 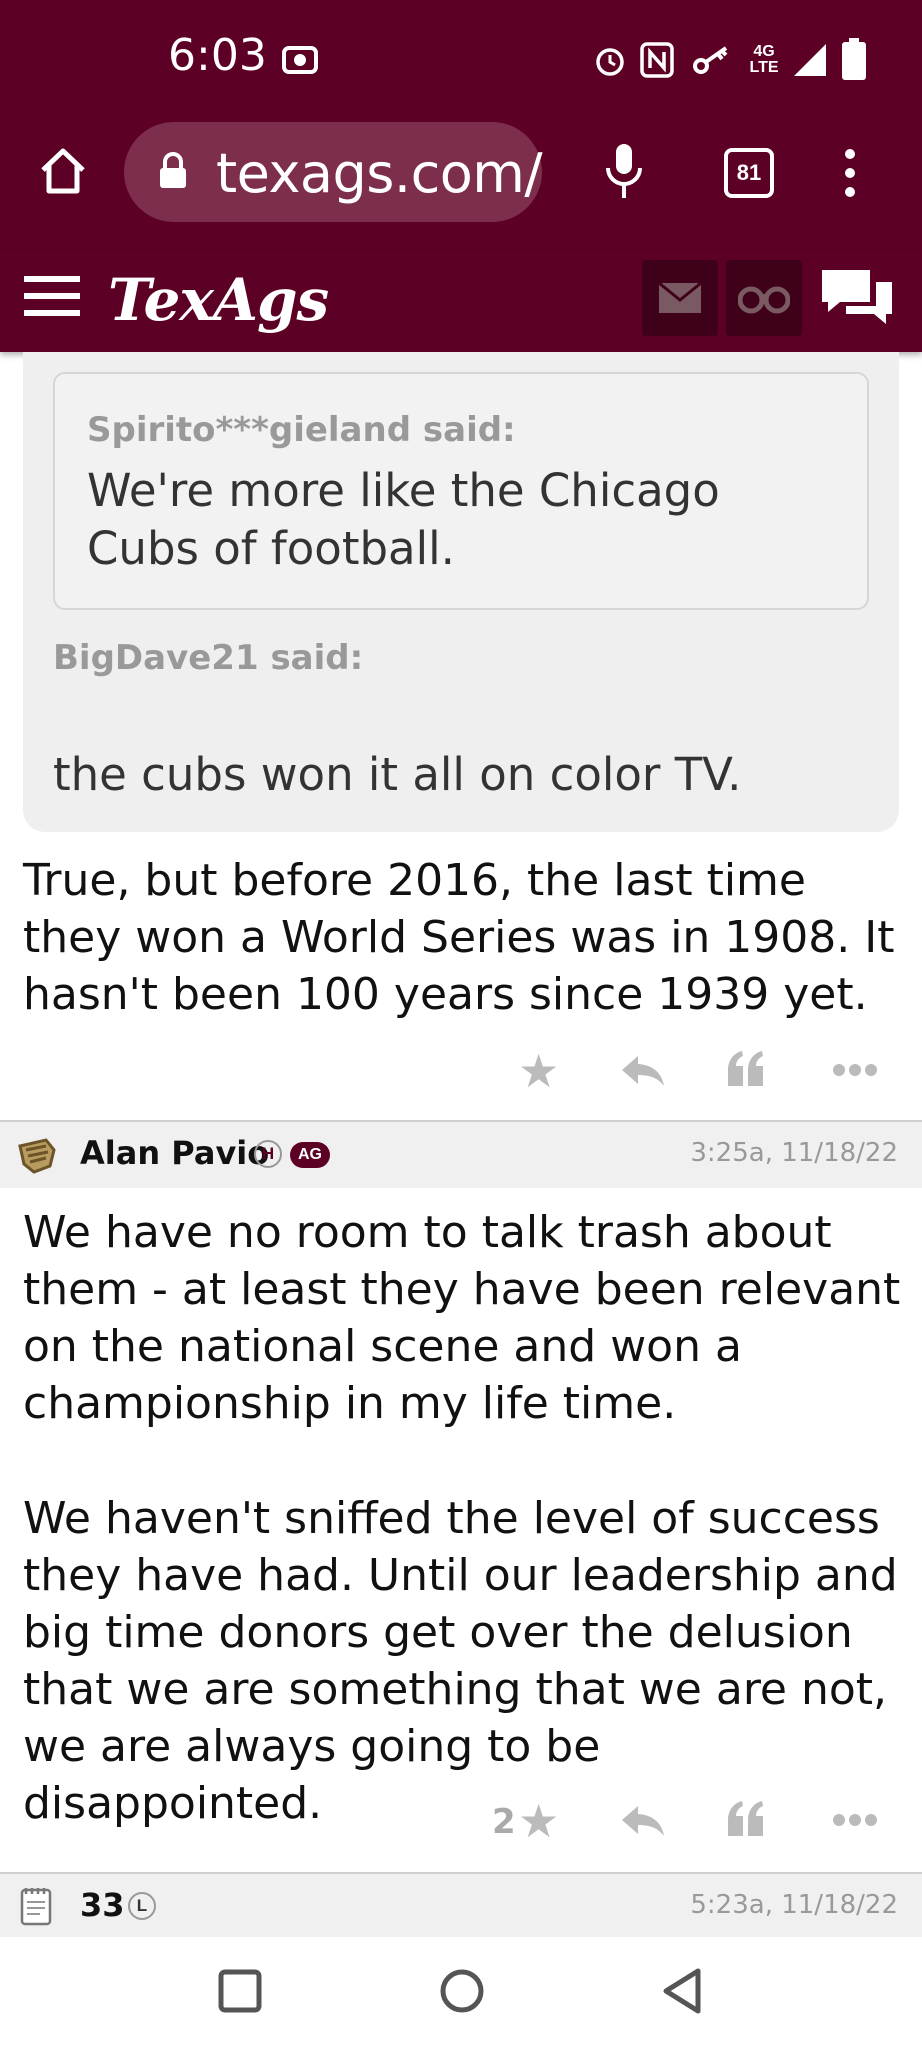 I want to click on signal-icon, so click(x=810, y=60).